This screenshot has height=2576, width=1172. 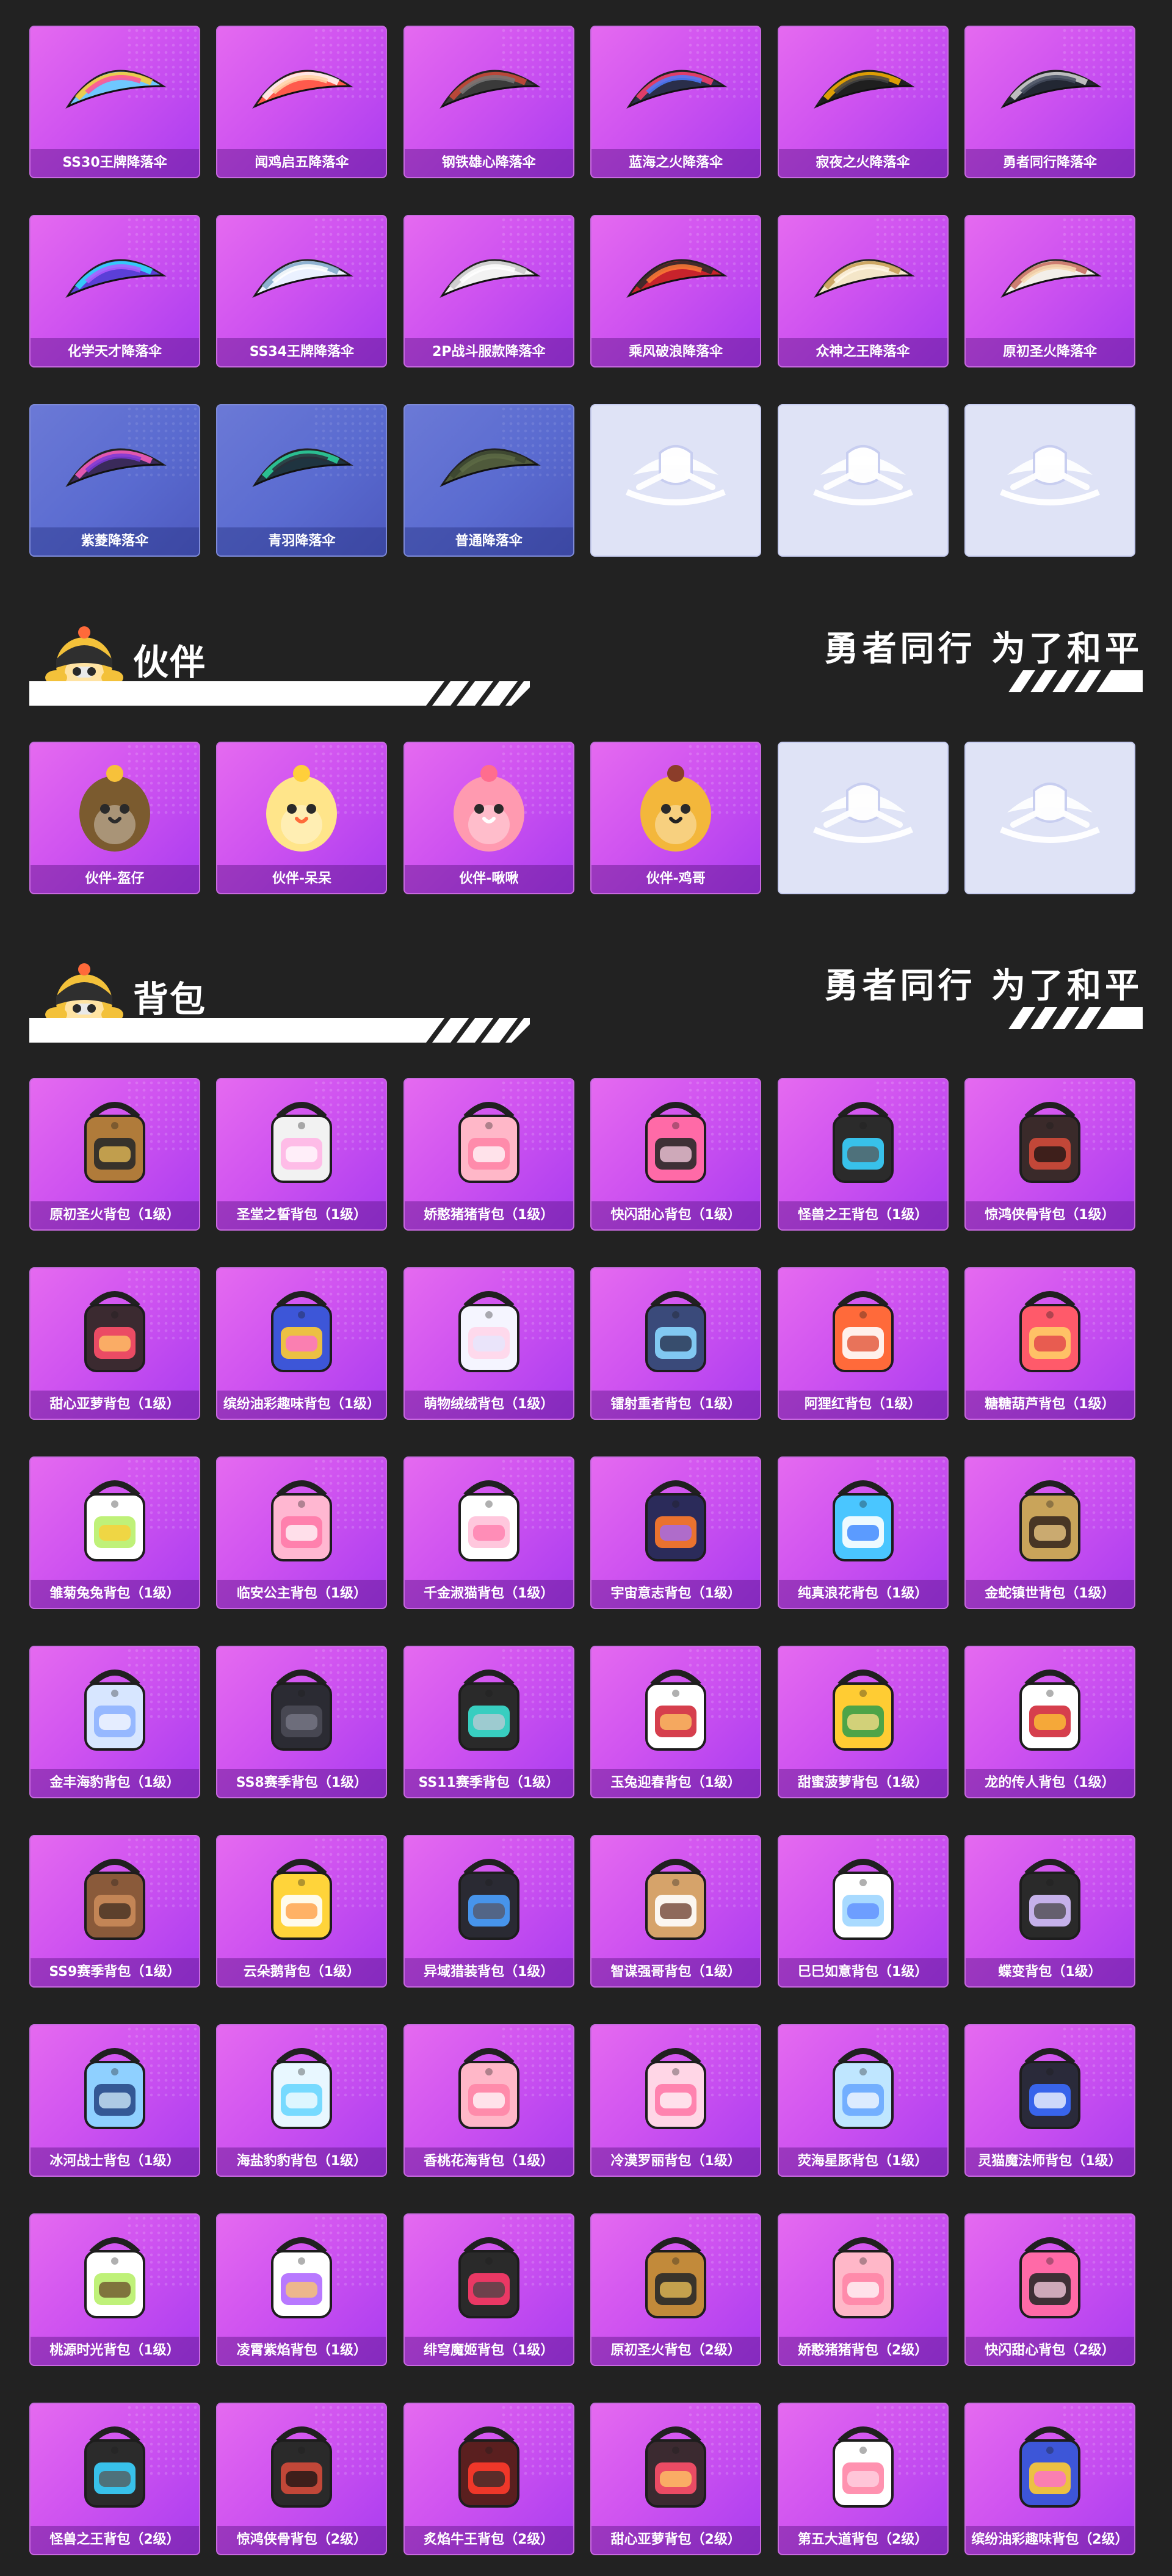 I want to click on backpack-card: 甜心亚萝背包（1级）, so click(x=114, y=1343).